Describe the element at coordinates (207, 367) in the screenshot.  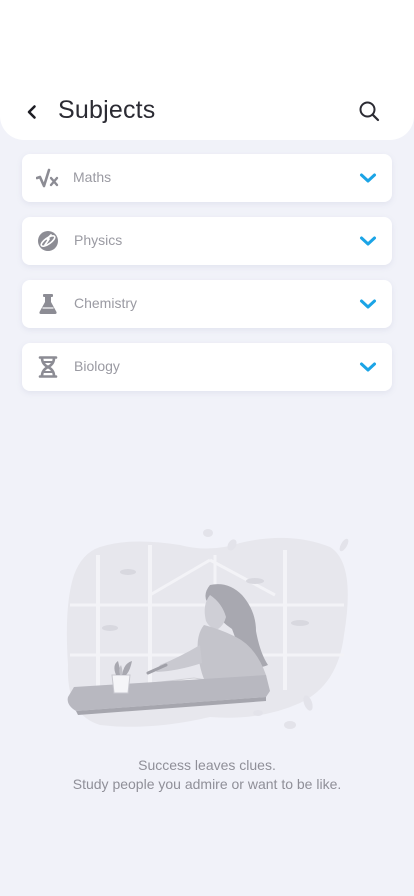
I see `subject-item-biology: Biology` at that location.